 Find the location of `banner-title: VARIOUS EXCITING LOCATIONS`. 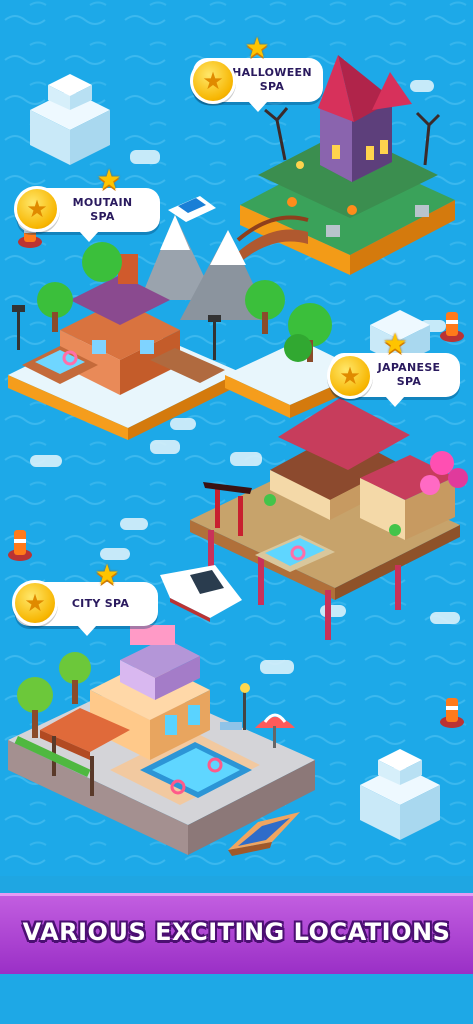

banner-title: VARIOUS EXCITING LOCATIONS is located at coordinates (236, 932).